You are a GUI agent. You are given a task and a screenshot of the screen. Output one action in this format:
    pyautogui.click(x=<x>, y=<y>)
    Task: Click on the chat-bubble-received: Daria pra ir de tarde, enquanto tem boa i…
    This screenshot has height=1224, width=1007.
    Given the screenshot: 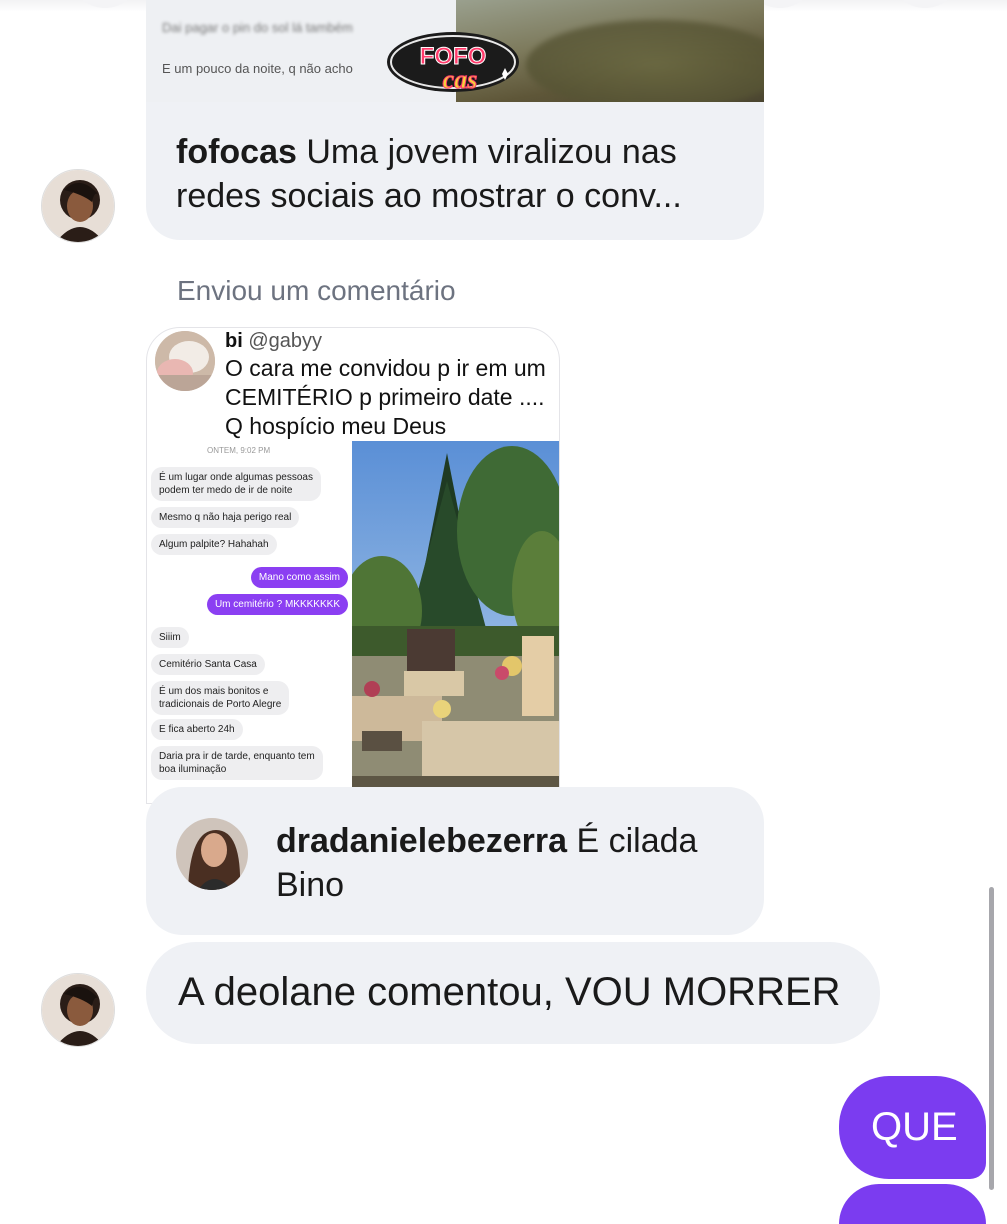 What is the action you would take?
    pyautogui.click(x=237, y=763)
    